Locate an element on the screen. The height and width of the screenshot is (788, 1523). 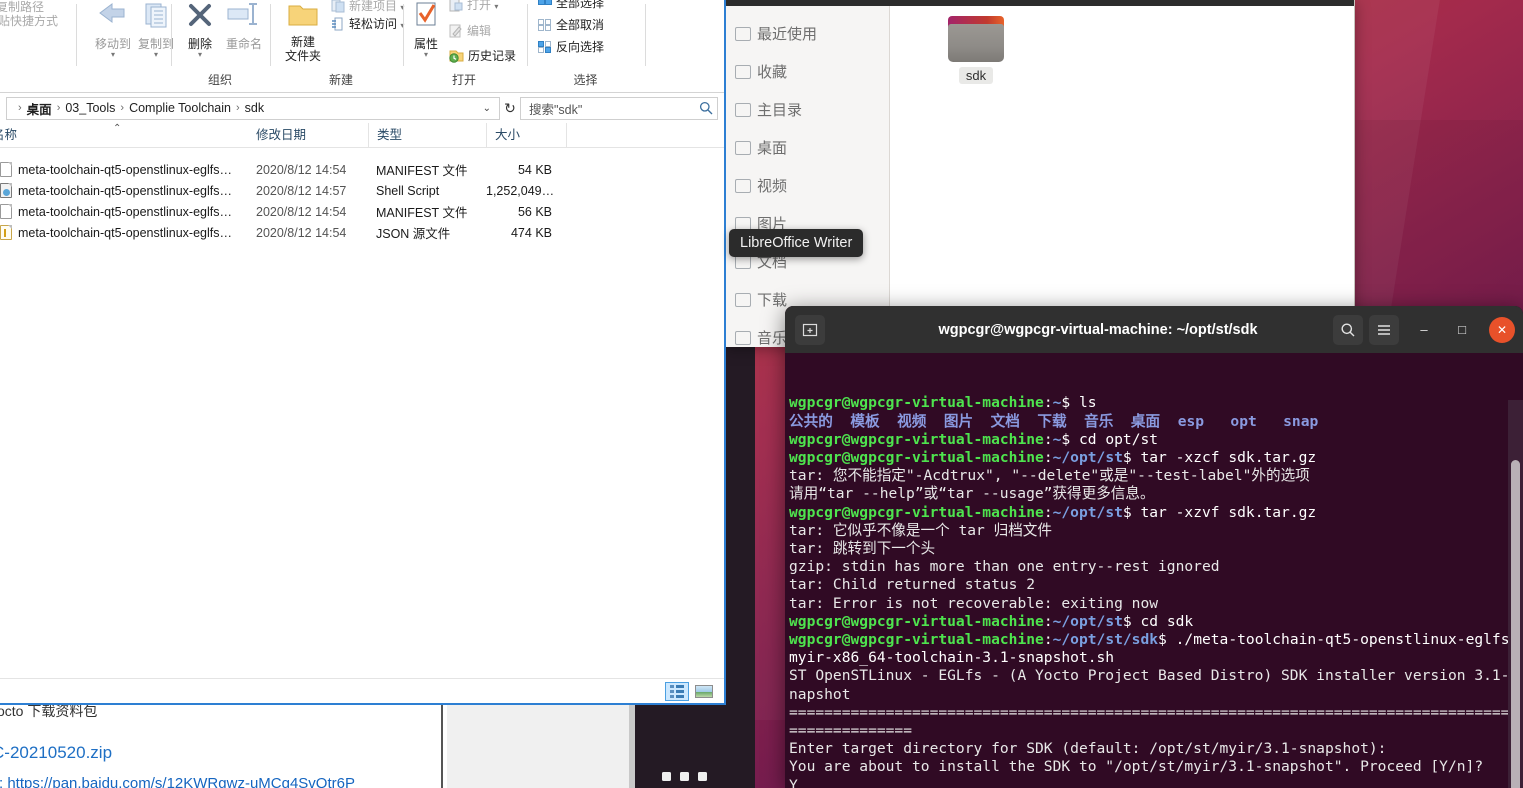
file-type: Shell Script is located at coordinates (408, 190).